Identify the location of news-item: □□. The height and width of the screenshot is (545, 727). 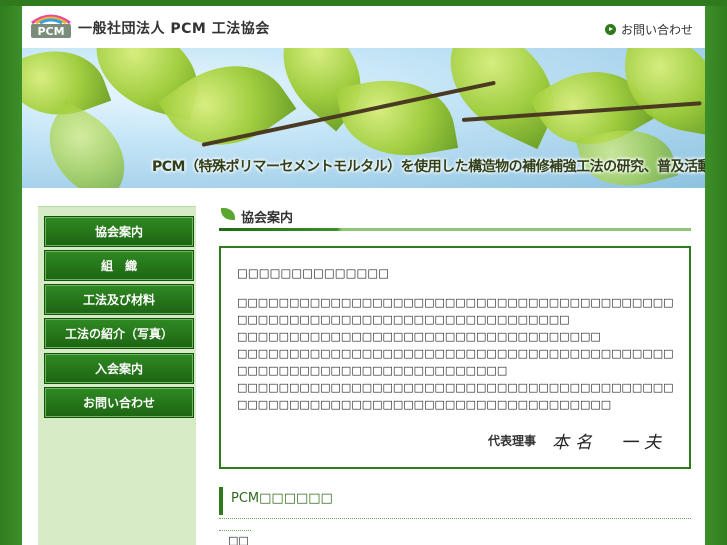
(238, 539).